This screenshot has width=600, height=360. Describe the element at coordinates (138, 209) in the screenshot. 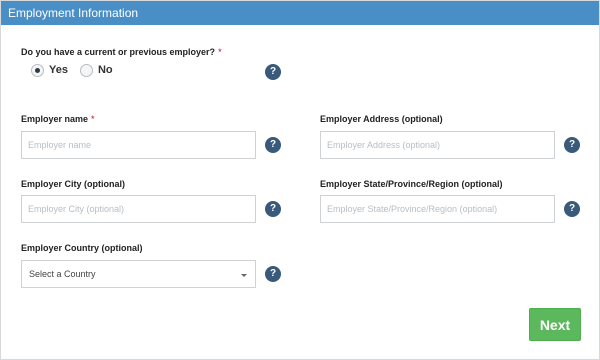

I see `employer-city-input` at that location.